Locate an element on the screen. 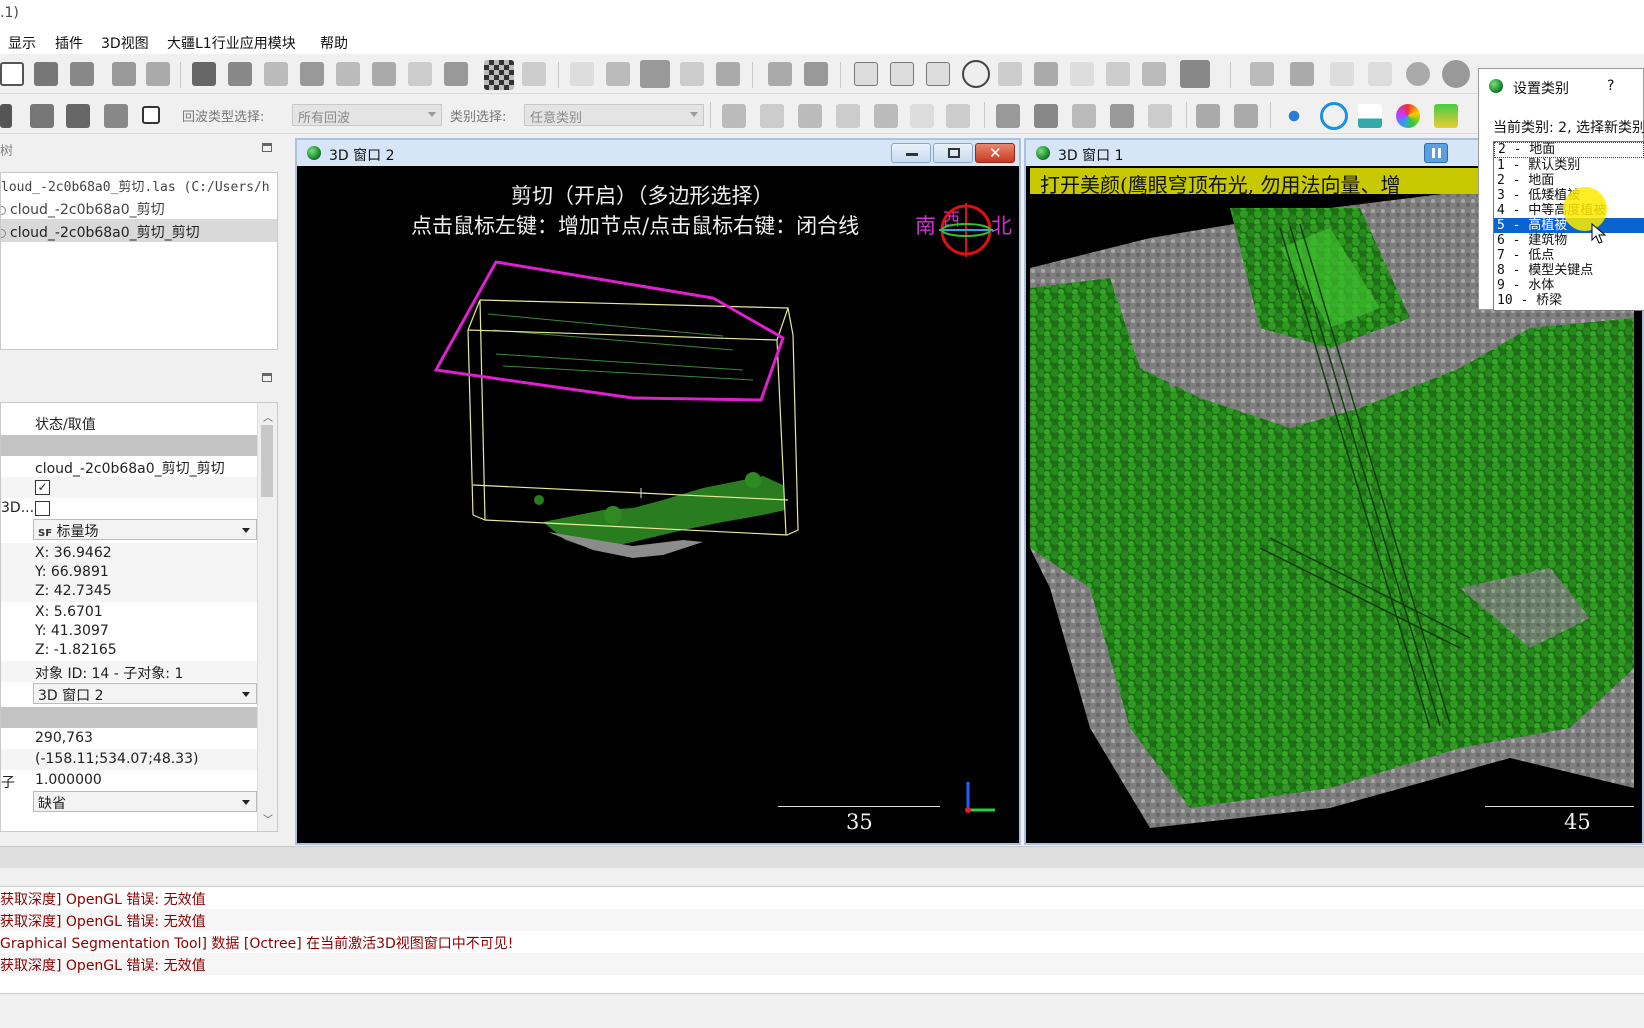 The image size is (1644, 1028). category-select-box: 2 - 地面 is located at coordinates (1569, 150).